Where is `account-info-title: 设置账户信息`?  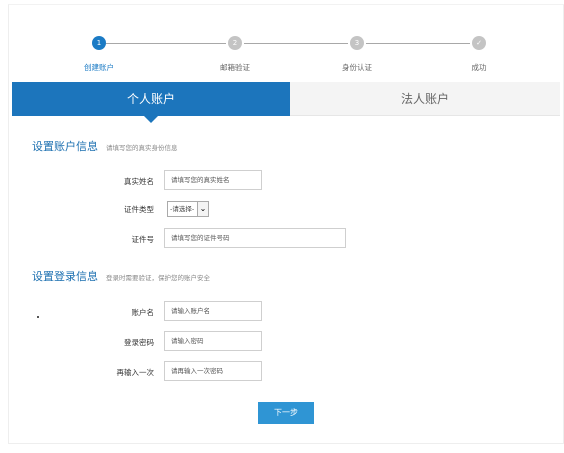 account-info-title: 设置账户信息 is located at coordinates (65, 146).